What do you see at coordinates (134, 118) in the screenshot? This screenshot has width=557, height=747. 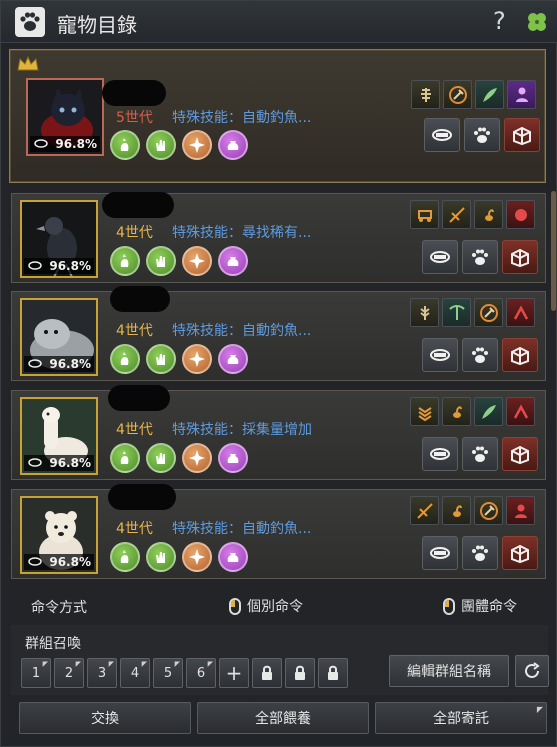 I see `generation-label: 5世代` at bounding box center [134, 118].